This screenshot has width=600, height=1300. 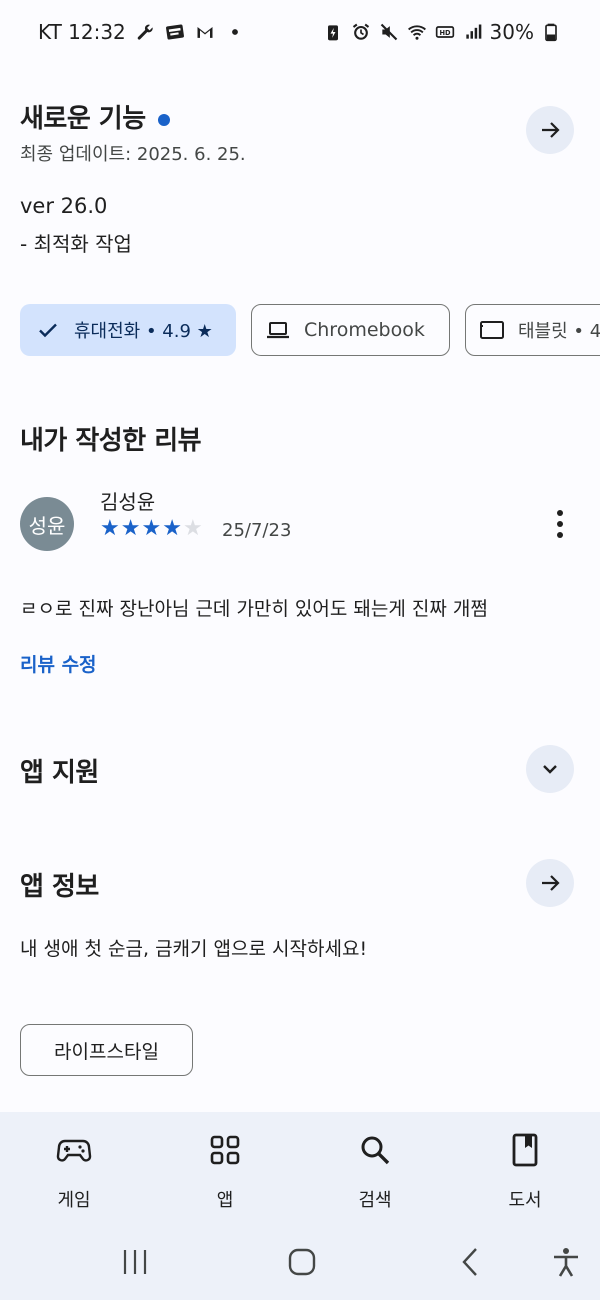 I want to click on search-icon, so click(x=375, y=1150).